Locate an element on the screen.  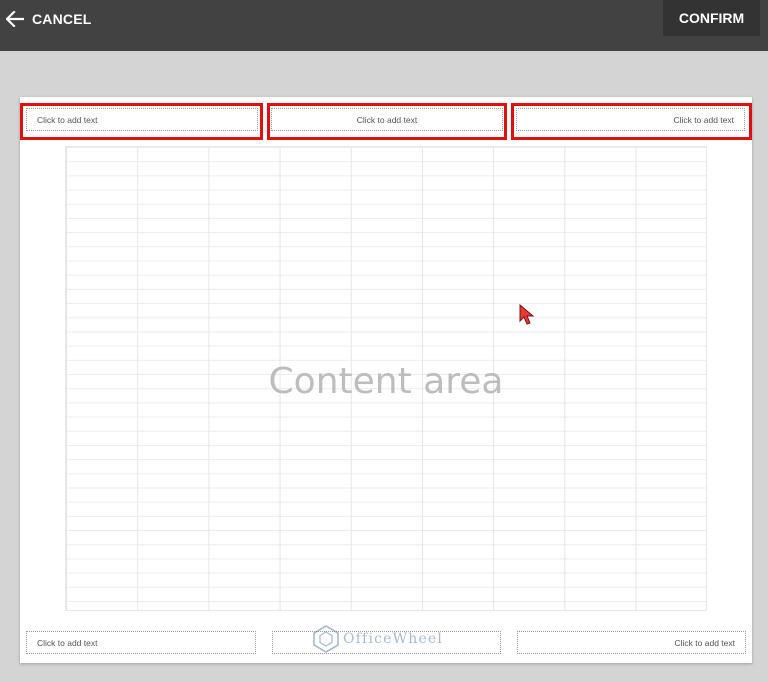
watermark-text: OfficeWheel is located at coordinates (393, 639).